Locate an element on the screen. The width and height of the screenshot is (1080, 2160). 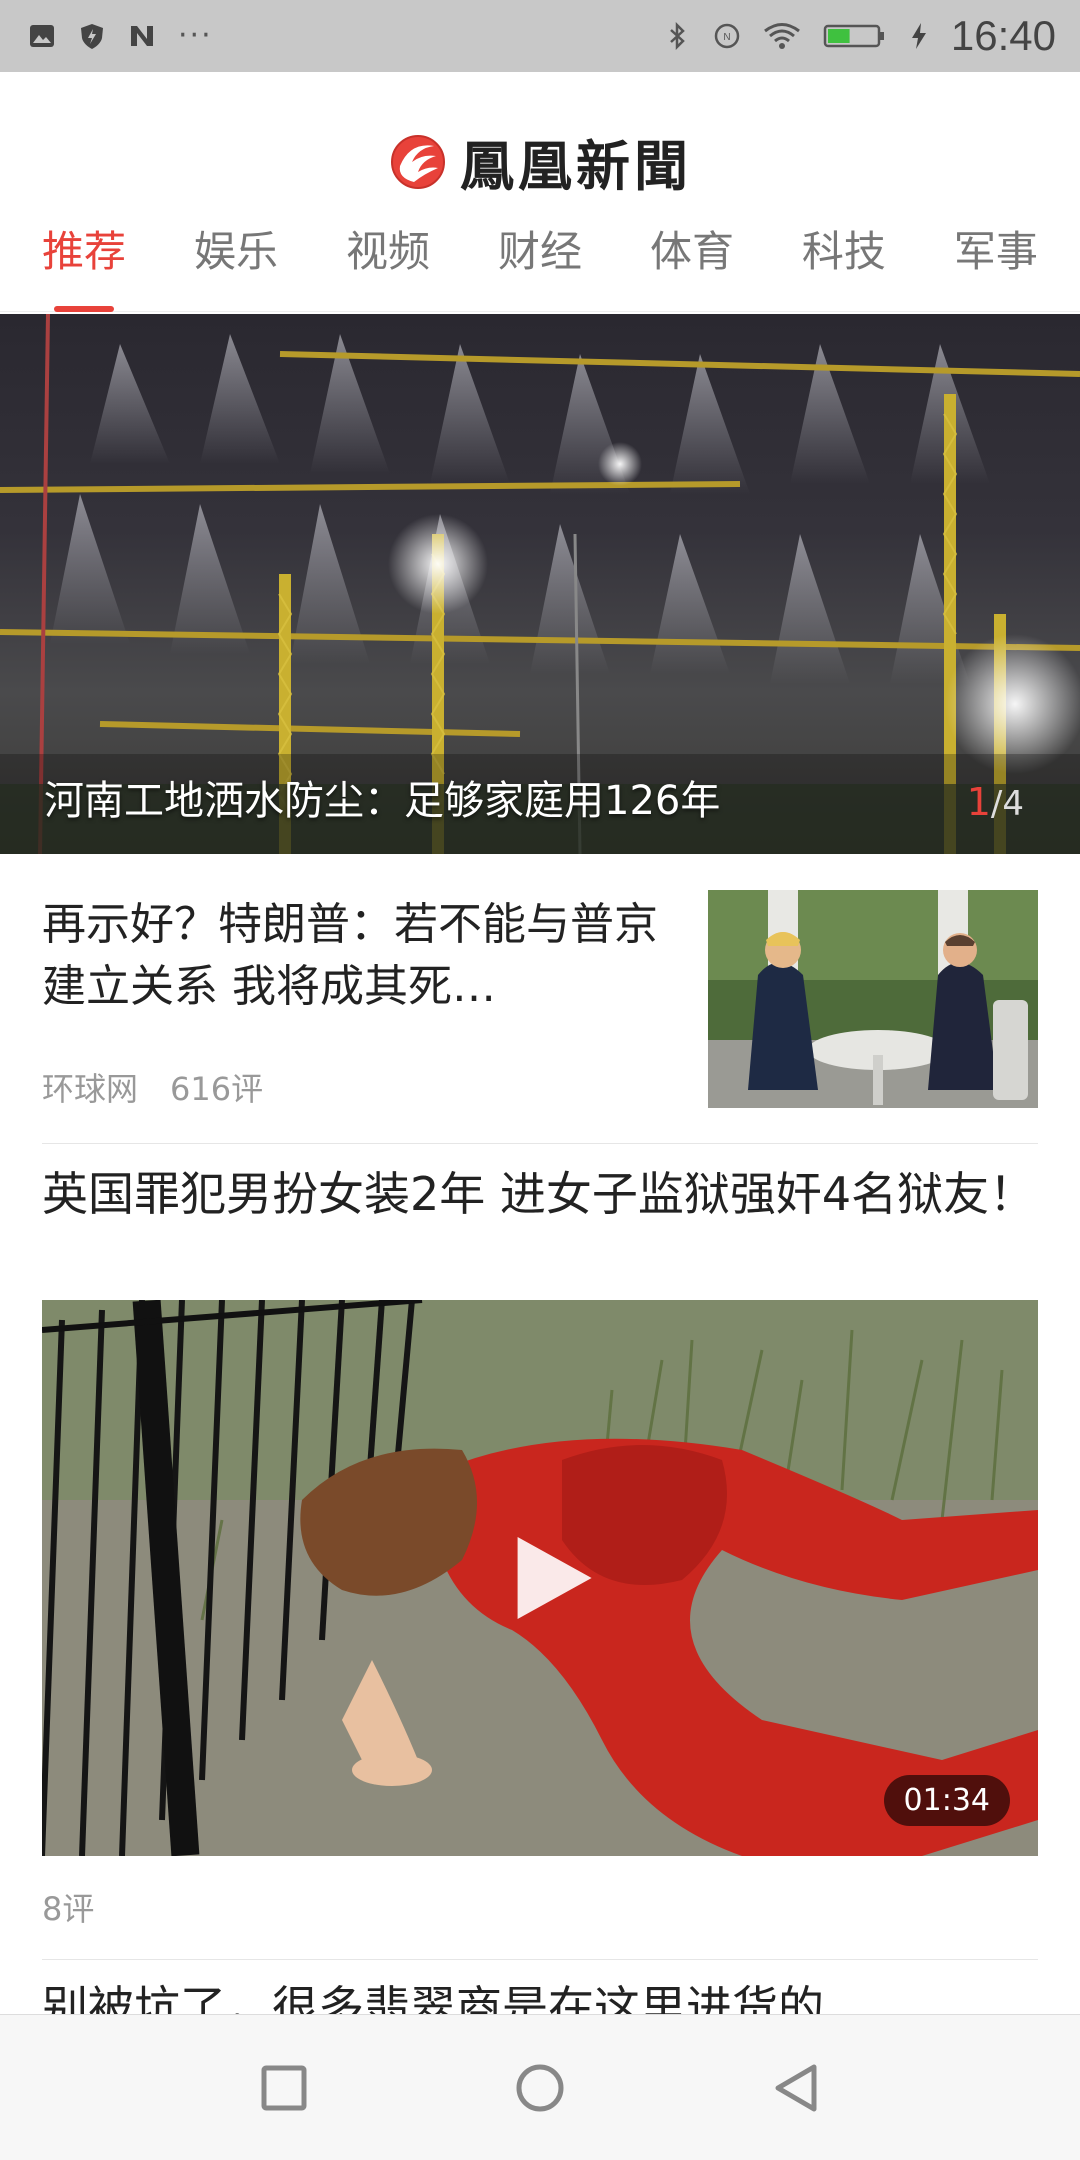
news-meta: 环球网 616评 is located at coordinates (152, 1087).